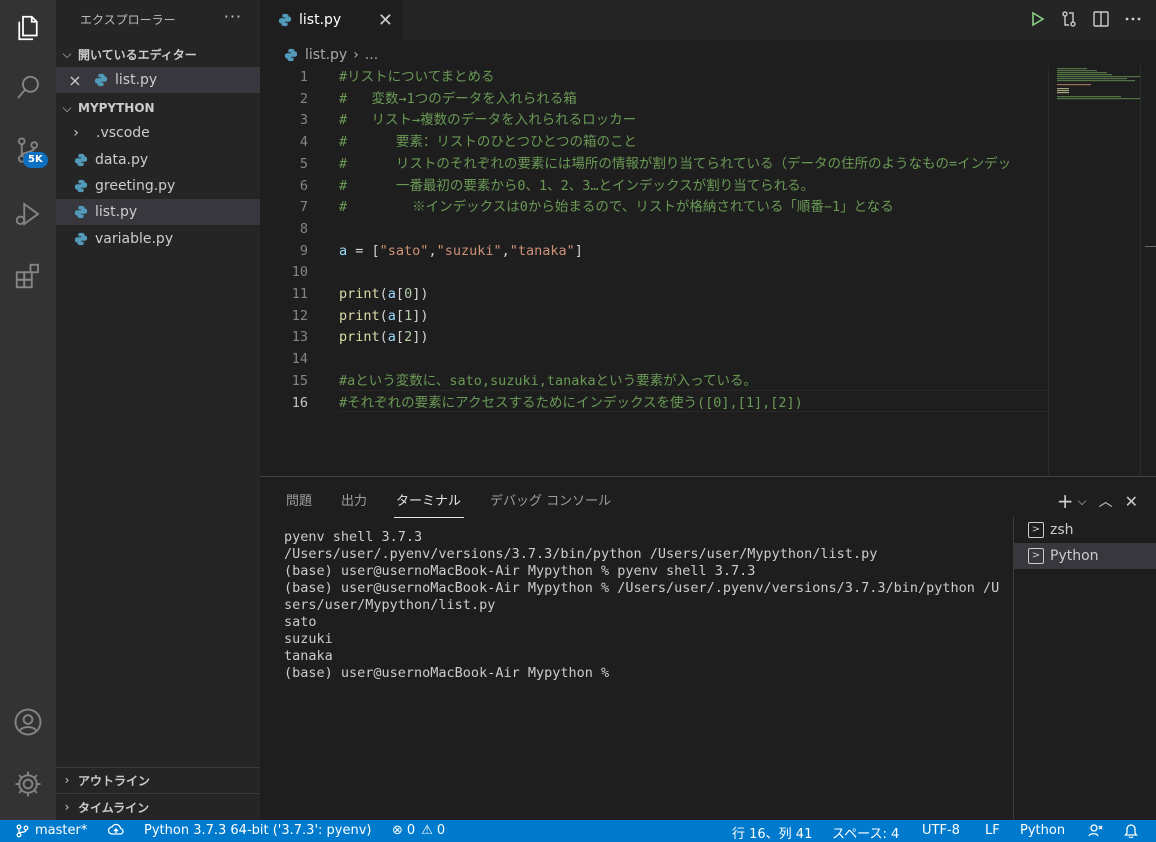 This screenshot has height=842, width=1156. I want to click on more-actions-icon: ···, so click(233, 16).